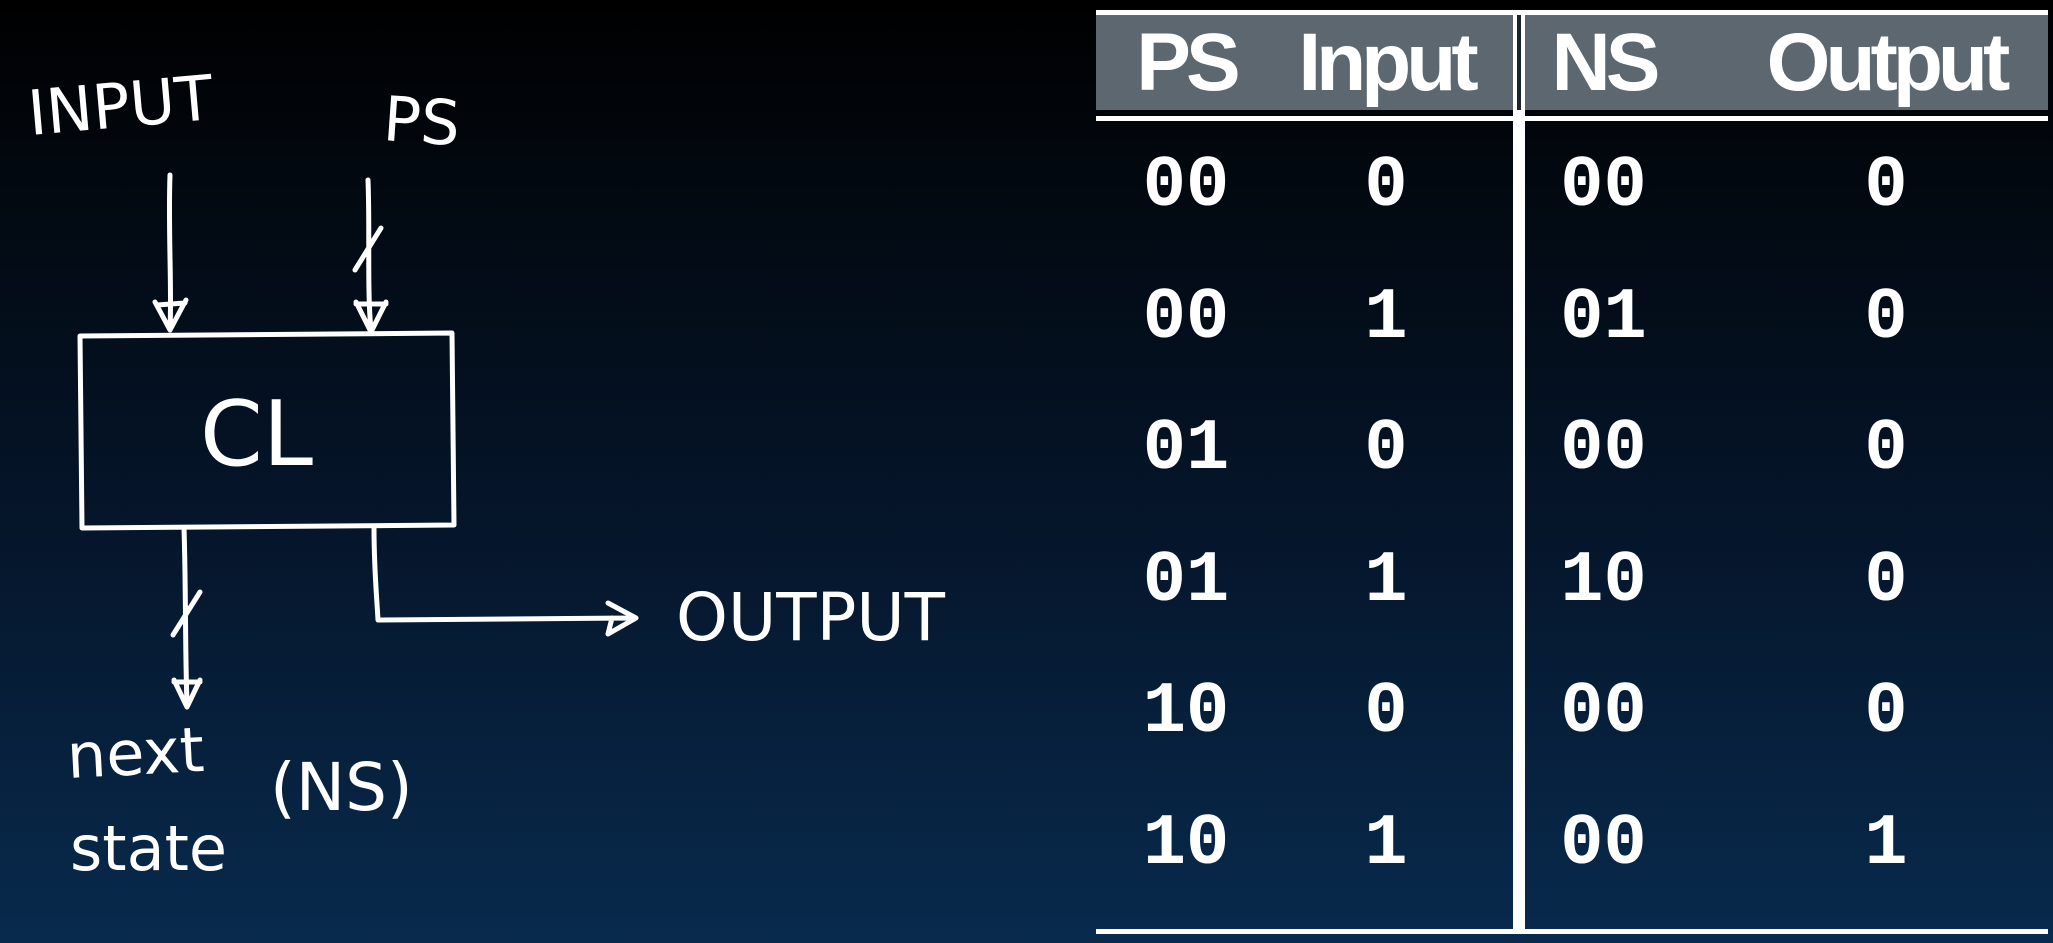 Image resolution: width=2053 pixels, height=943 pixels. Describe the element at coordinates (341, 787) in the screenshot. I see `ns-label: (NS)` at that location.